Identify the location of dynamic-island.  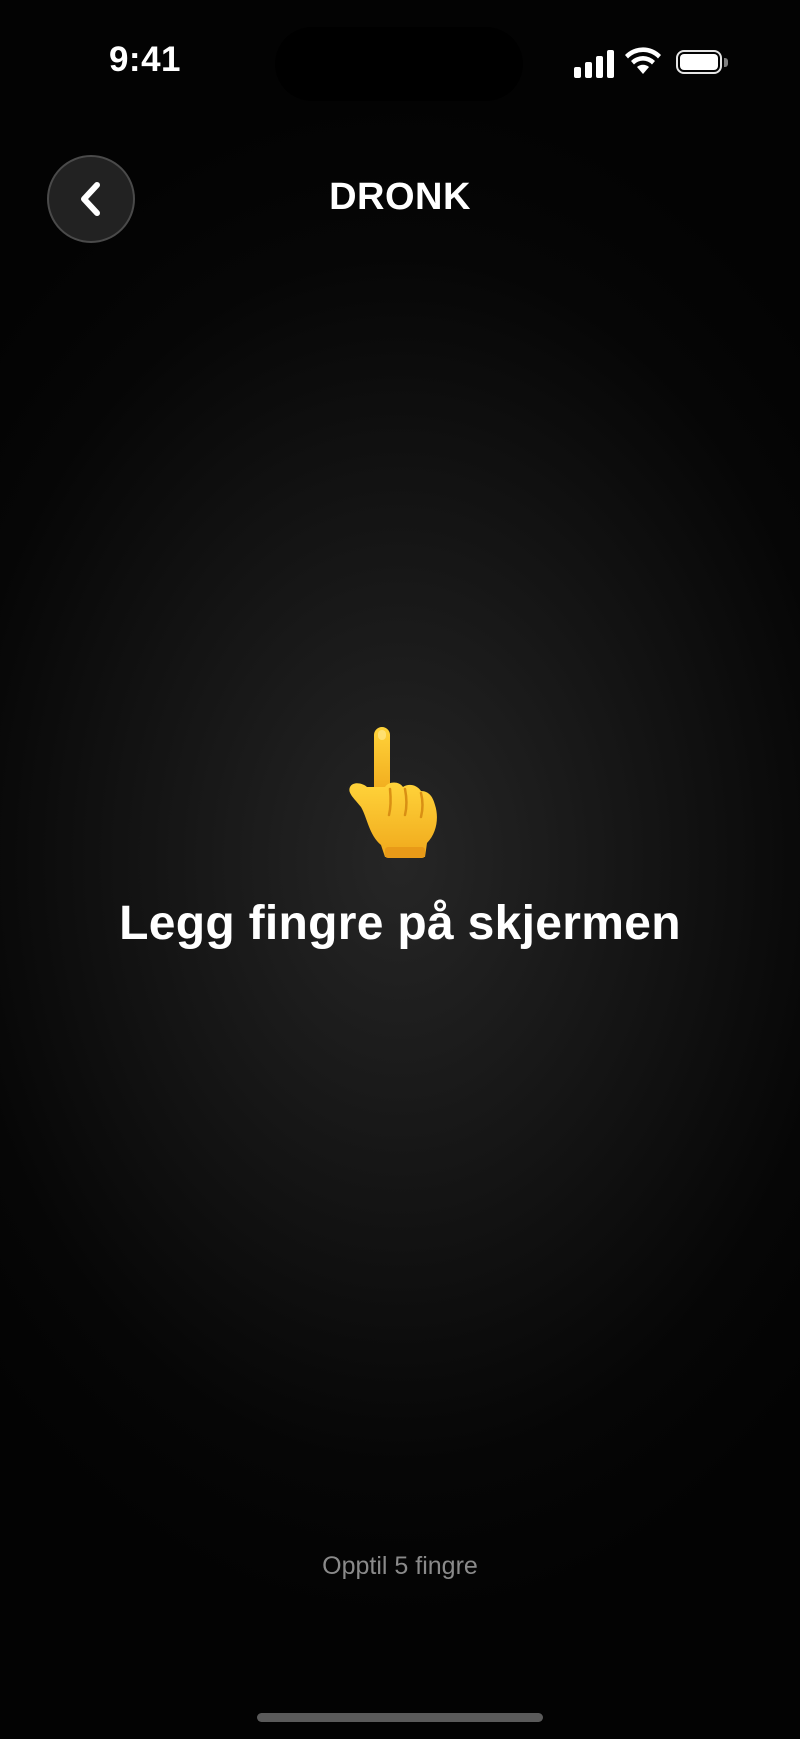
(399, 64).